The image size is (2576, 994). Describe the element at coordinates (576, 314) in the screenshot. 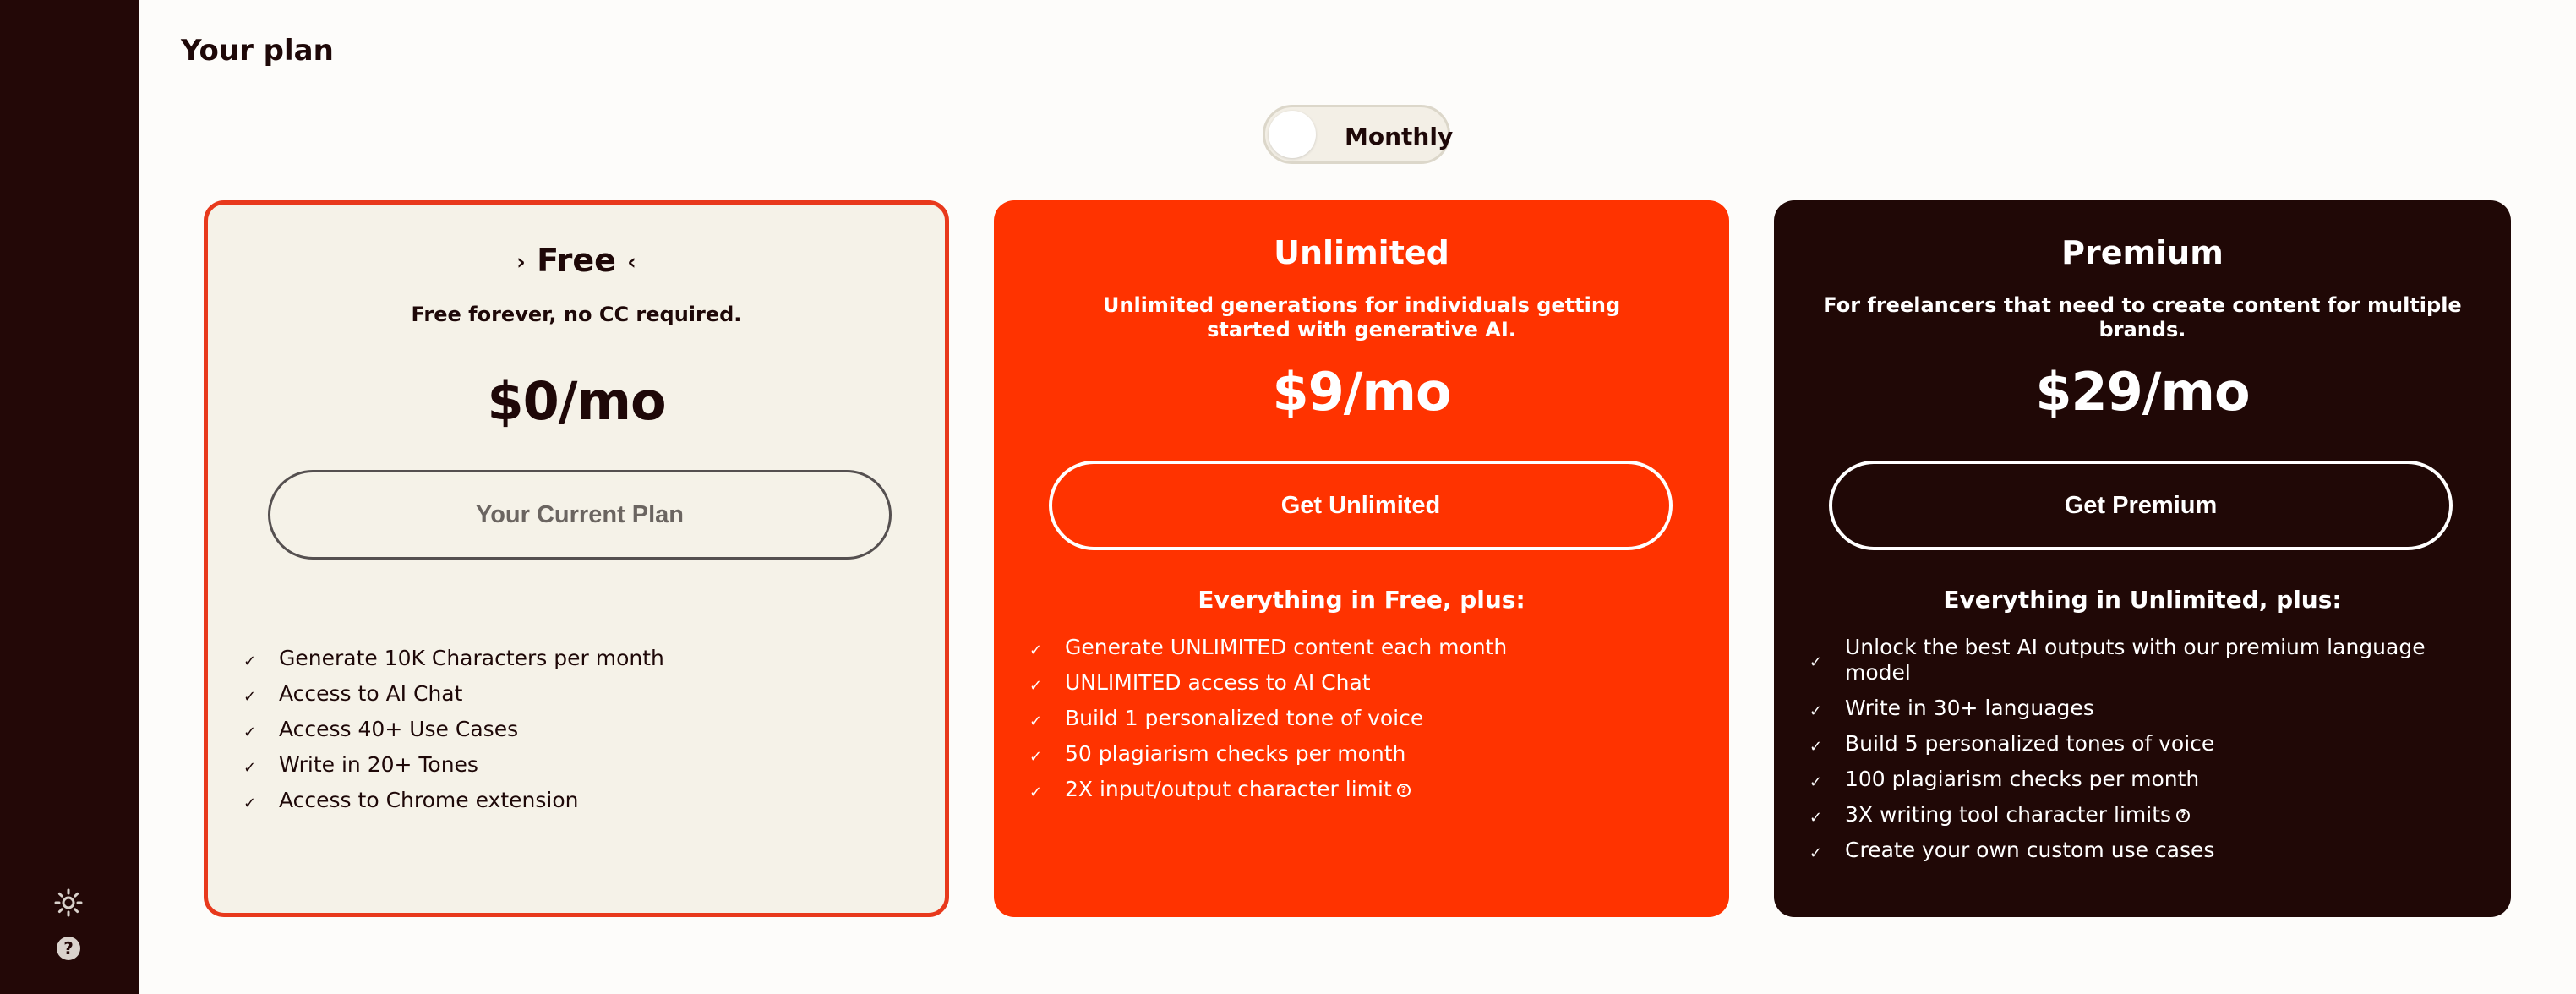

I see `plan-subtitle-free: Free forever, no CC required.` at that location.